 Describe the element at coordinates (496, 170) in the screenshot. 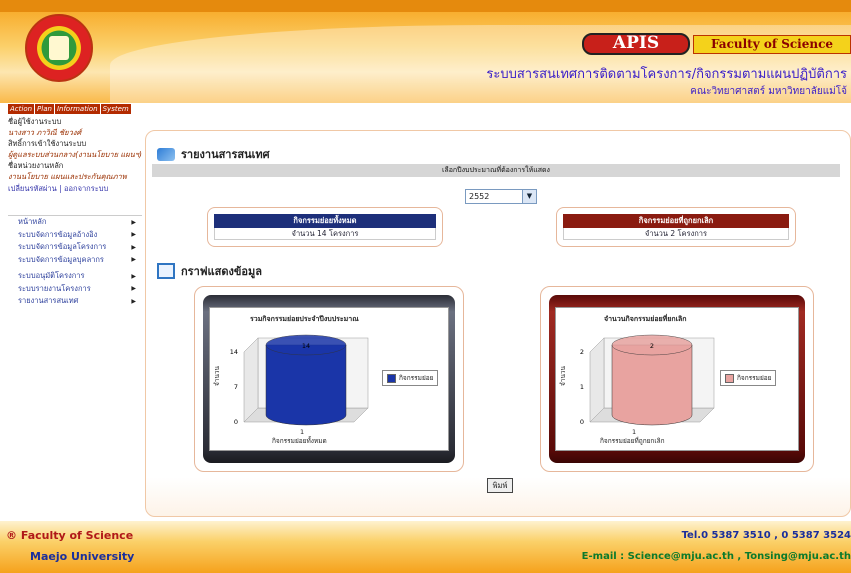

I see `year-prompt-bar: เลือกปีงบประมาณที่ต้องการให้แสดง` at that location.